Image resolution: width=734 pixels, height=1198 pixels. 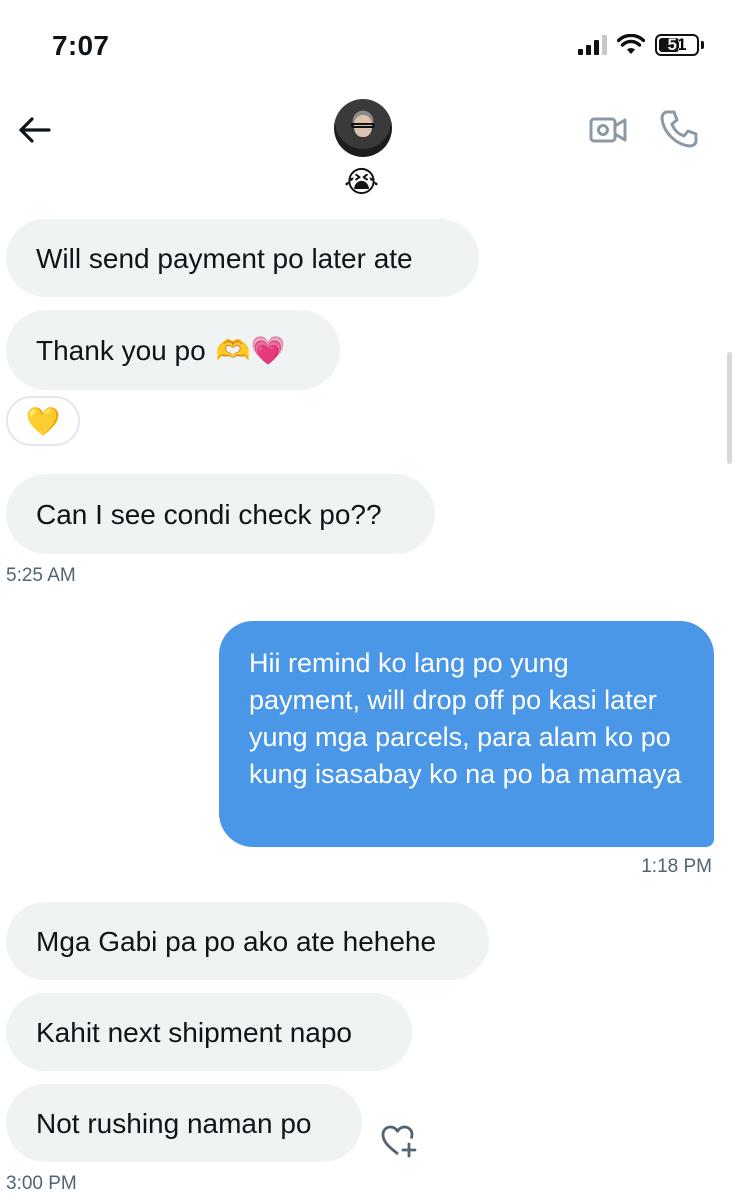 I want to click on message-bubble: Will send payment po later ate, so click(x=242, y=258).